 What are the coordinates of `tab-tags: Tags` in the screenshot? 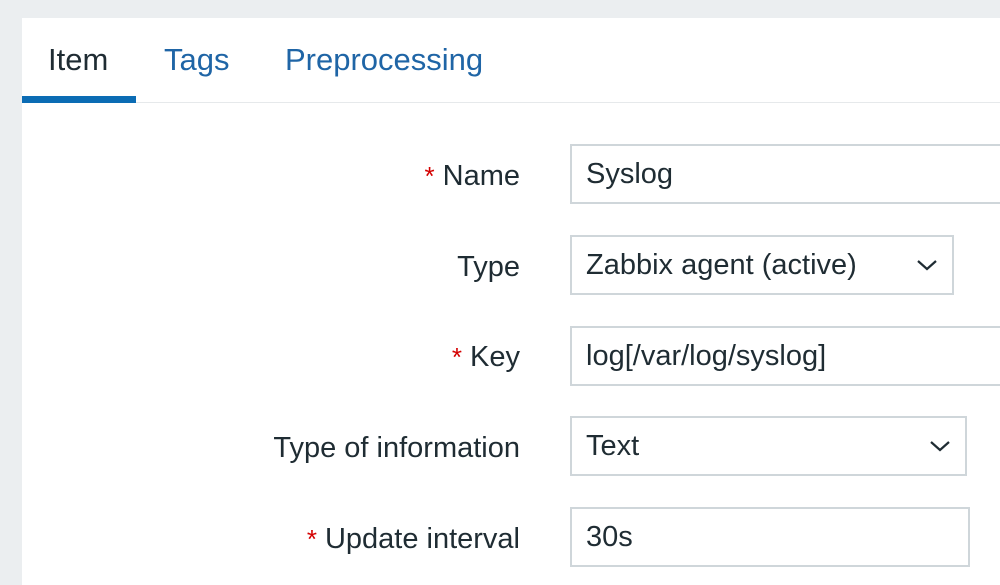 It's located at (196, 60).